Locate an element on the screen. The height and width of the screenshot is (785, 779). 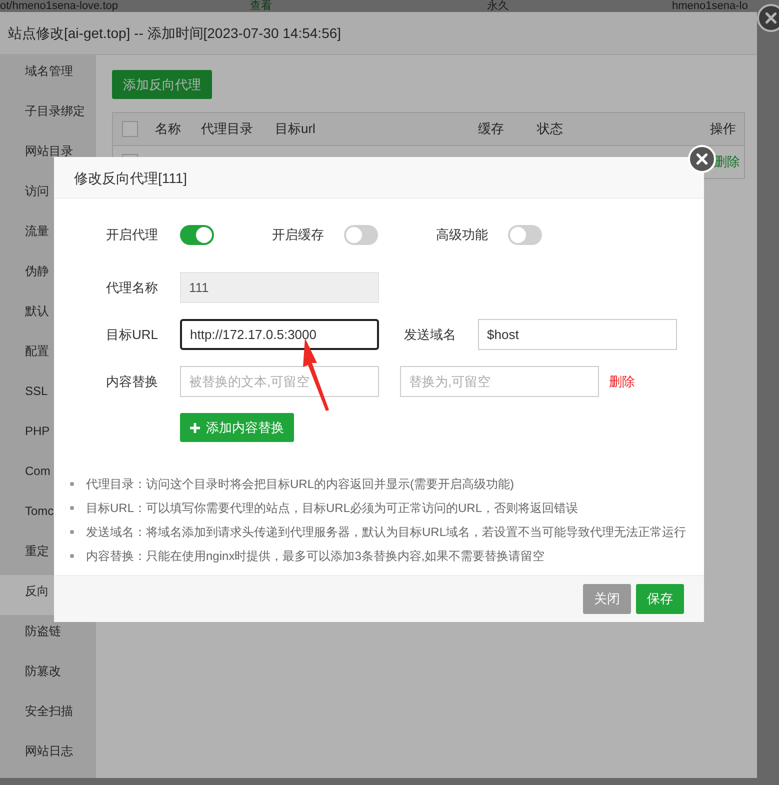
switch-label: 开启代理 is located at coordinates (131, 235).